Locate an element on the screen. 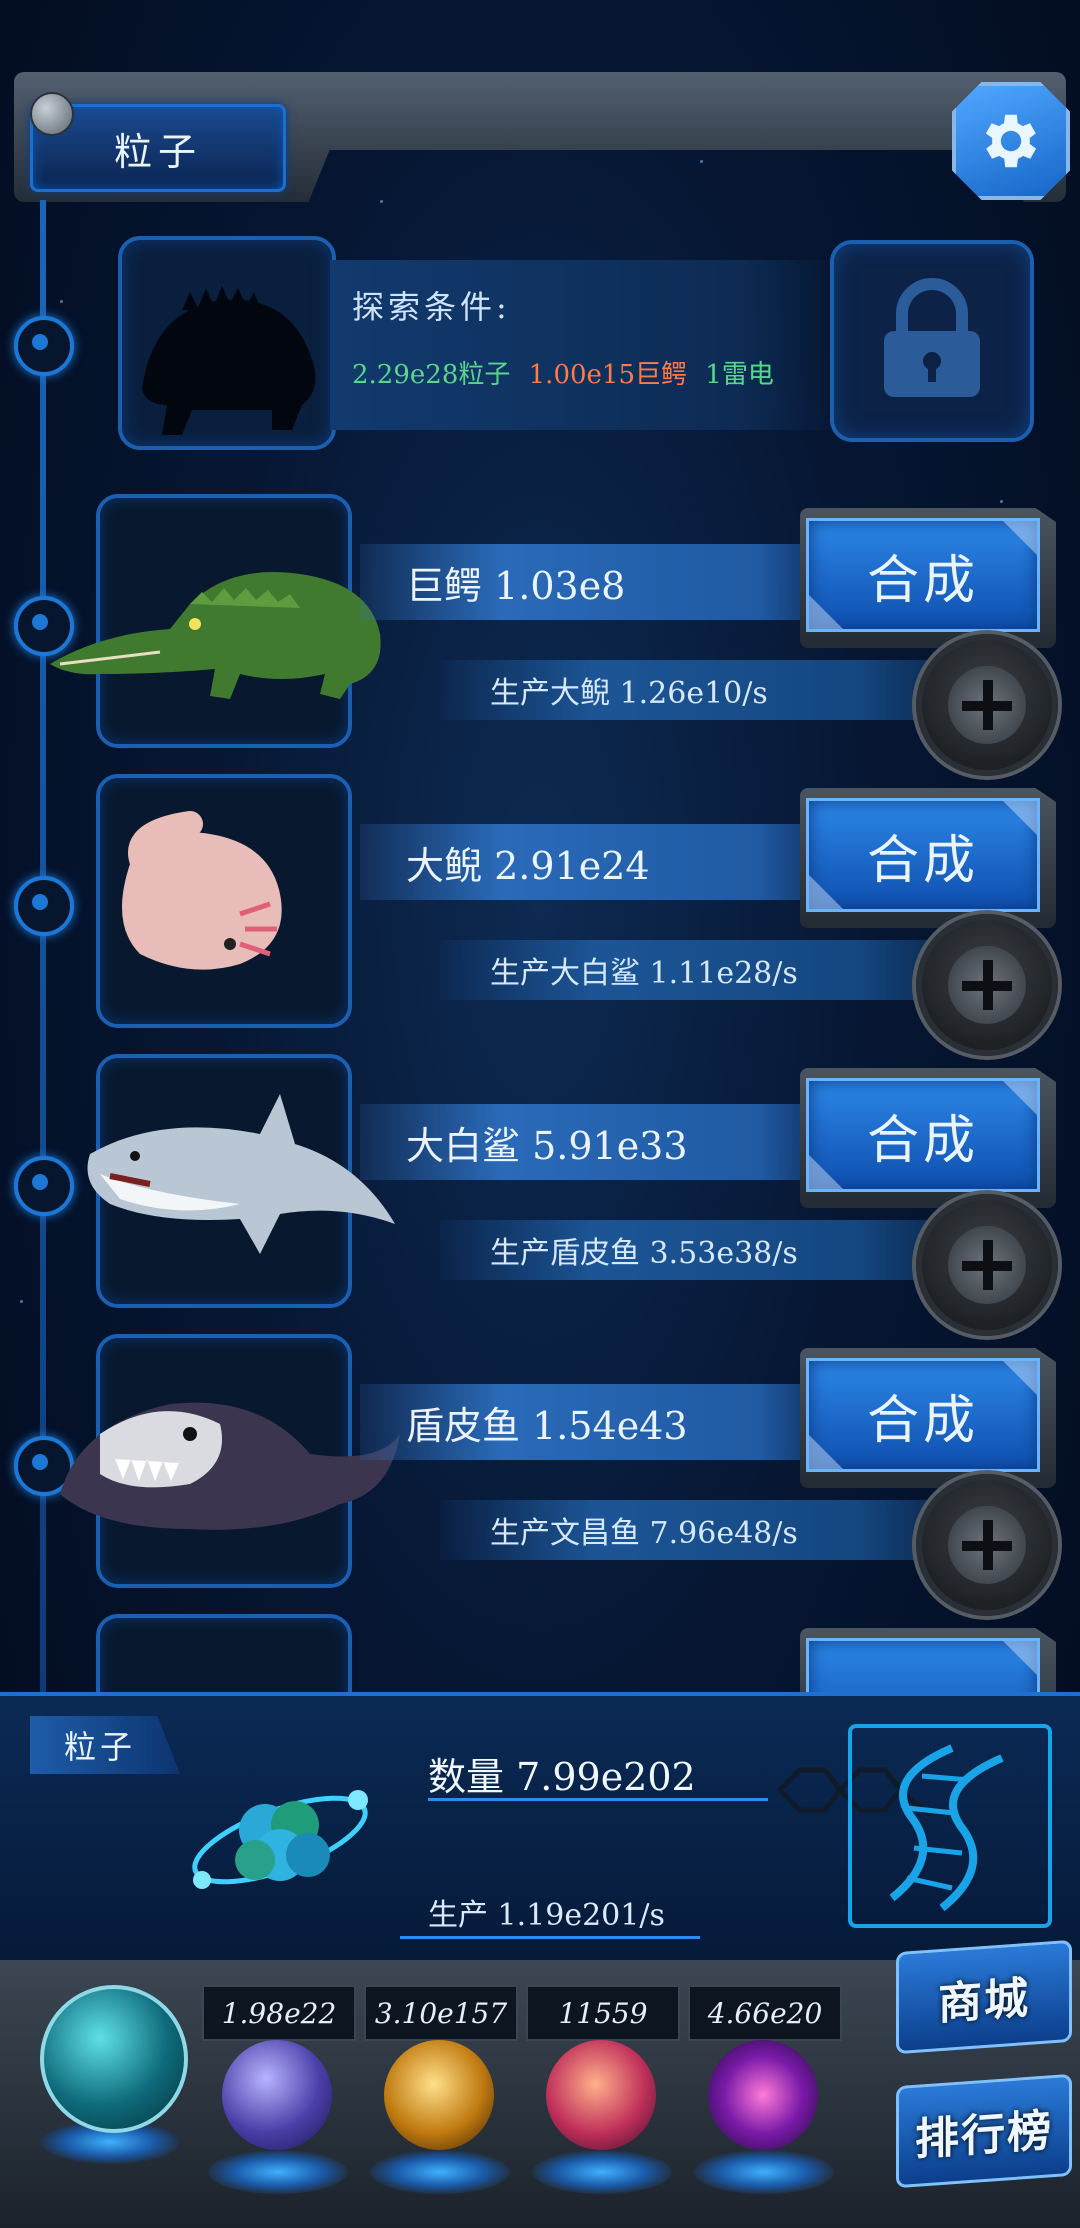  particle-orb-button is located at coordinates (114, 2059).